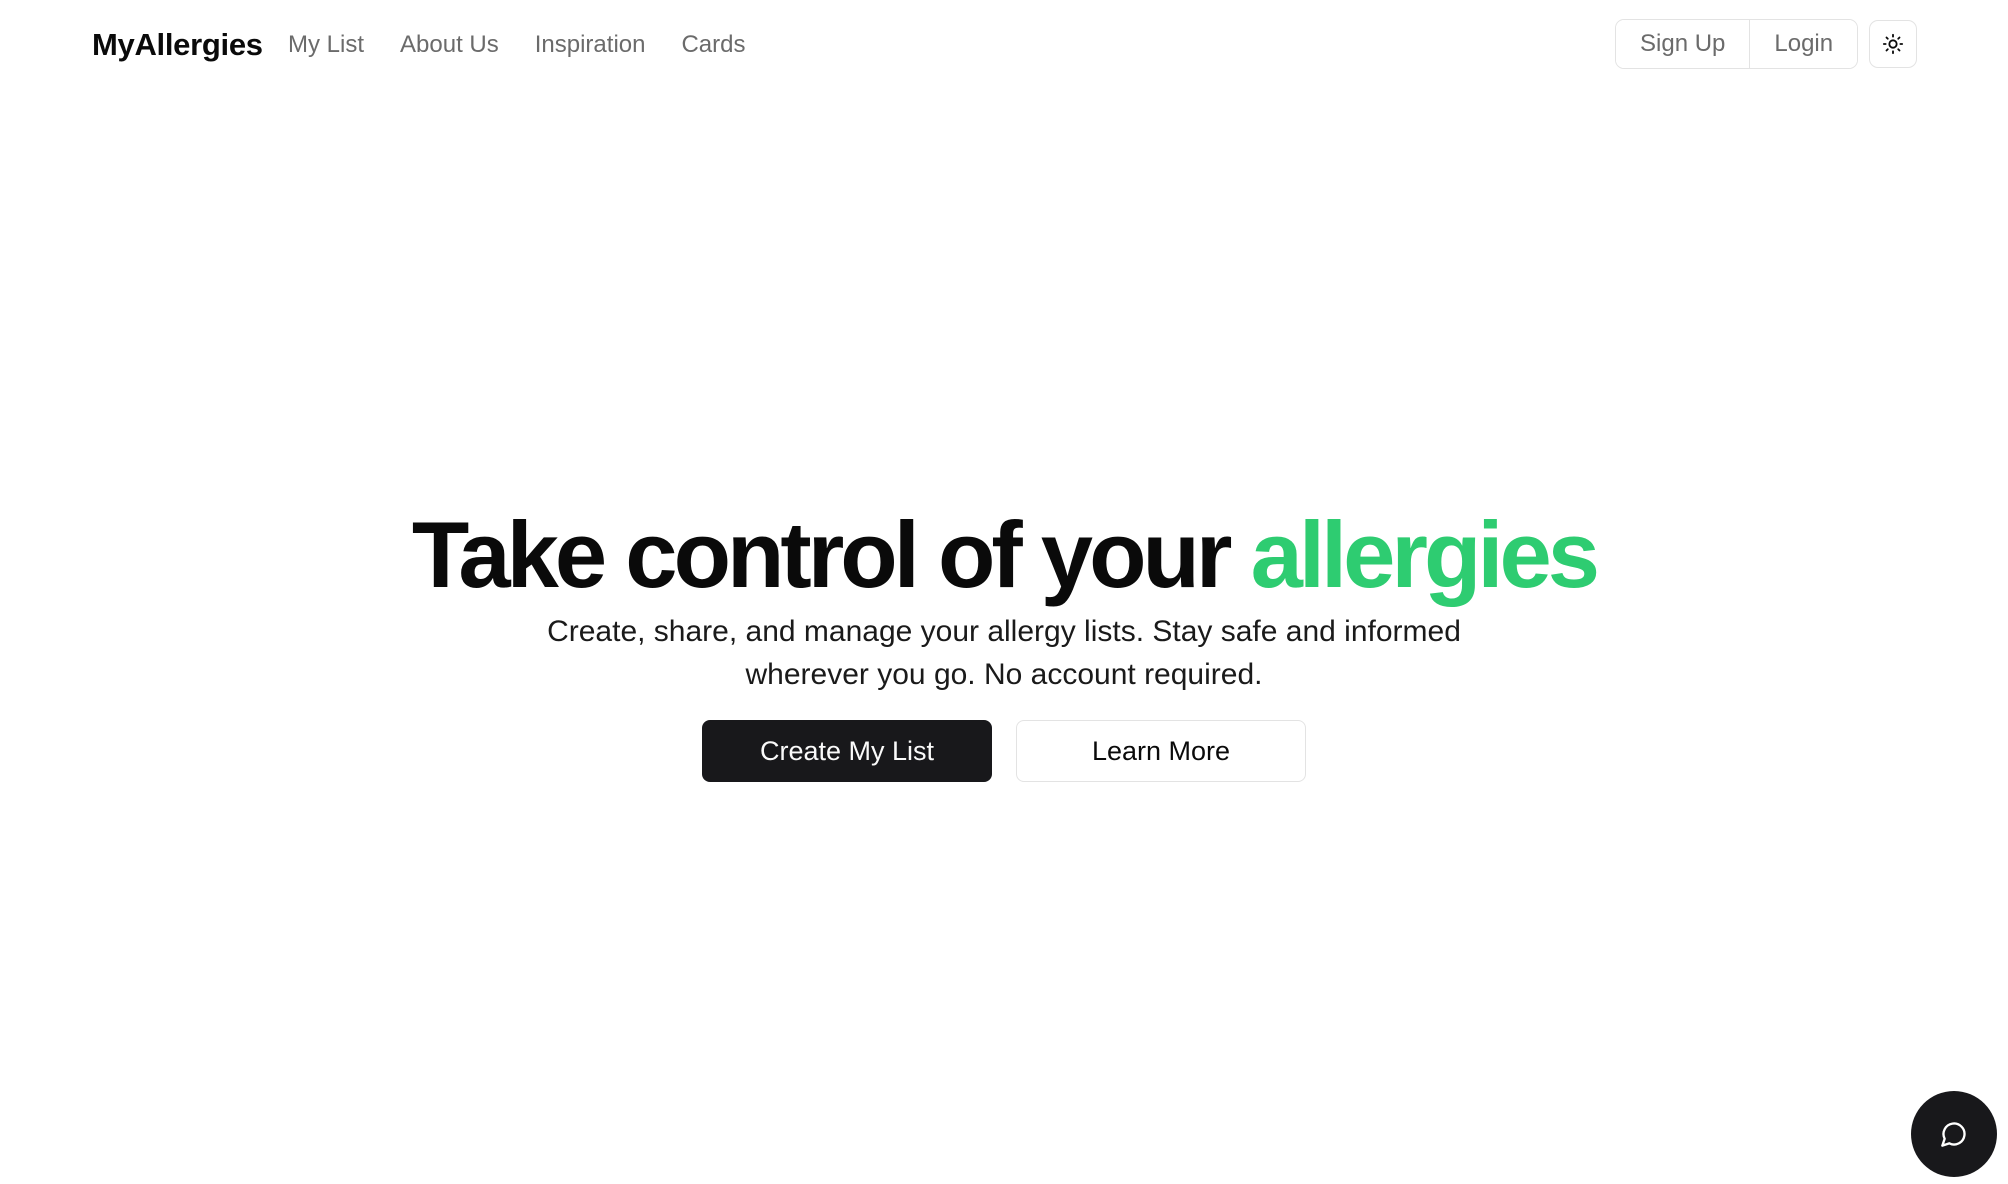 The image size is (2008, 1184). I want to click on brand-logo: MyAllergies, so click(177, 45).